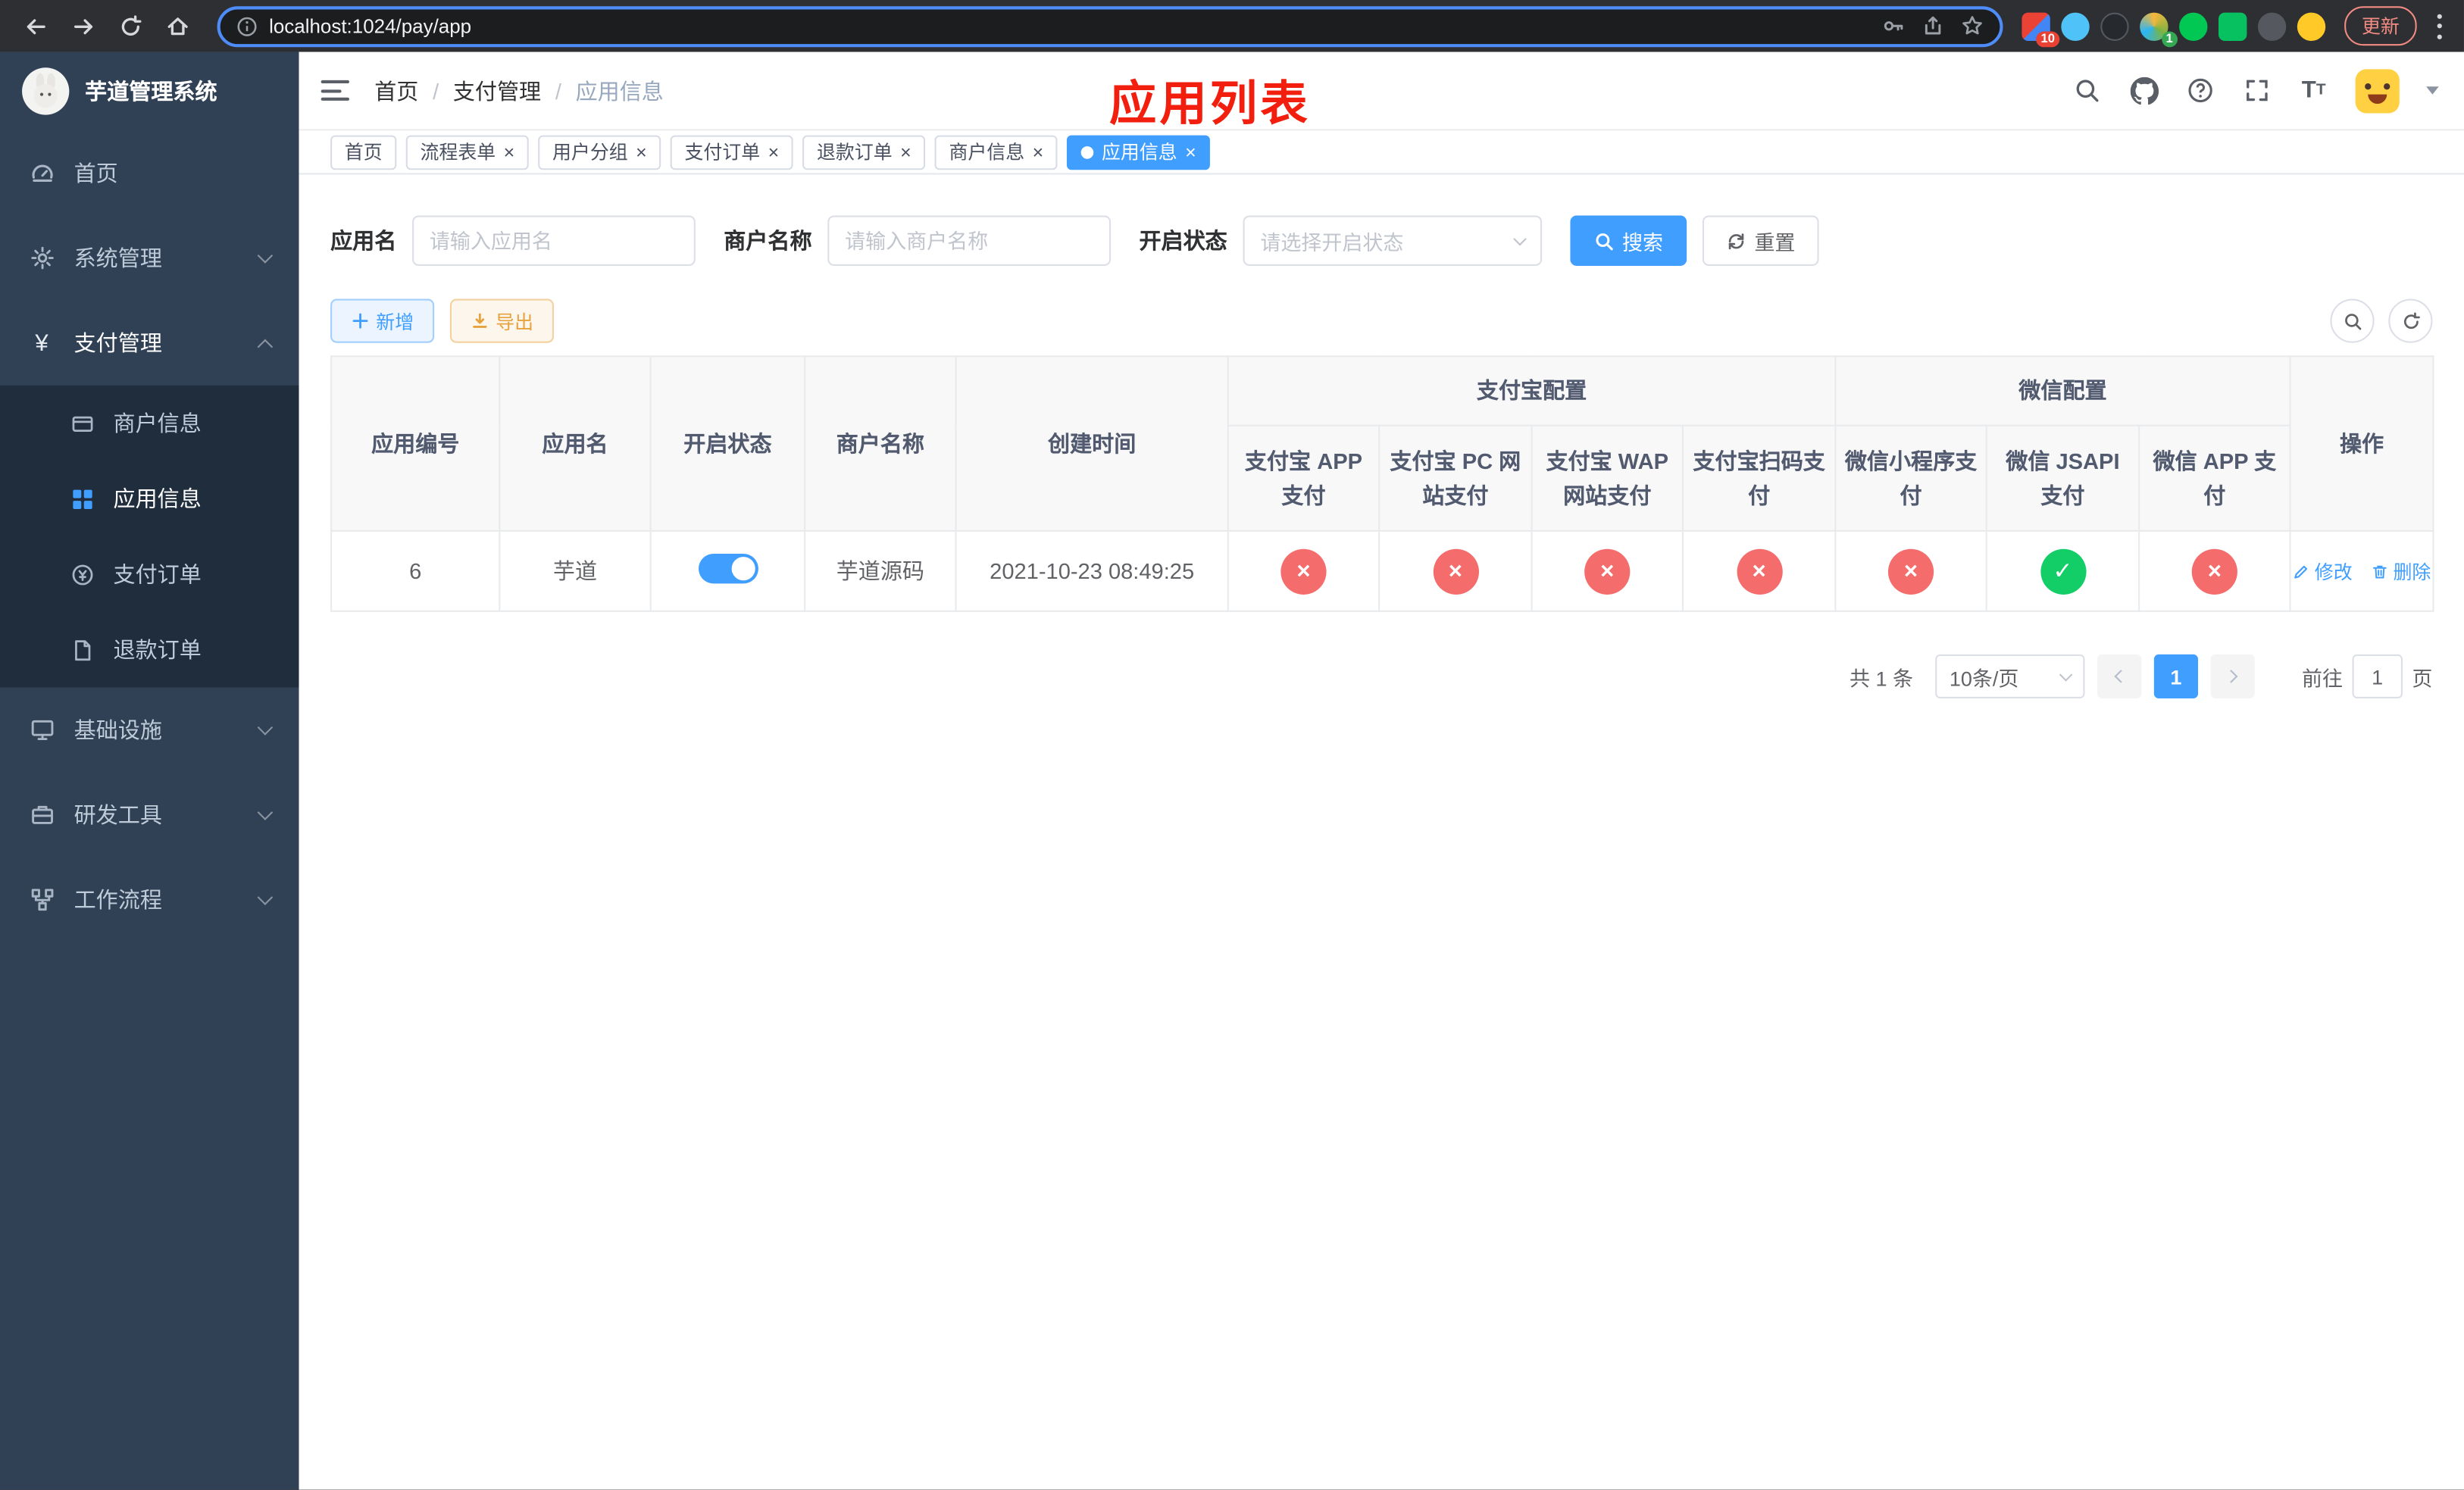 The height and width of the screenshot is (1490, 2464). What do you see at coordinates (2323, 571) in the screenshot?
I see `edit-link: 修改` at bounding box center [2323, 571].